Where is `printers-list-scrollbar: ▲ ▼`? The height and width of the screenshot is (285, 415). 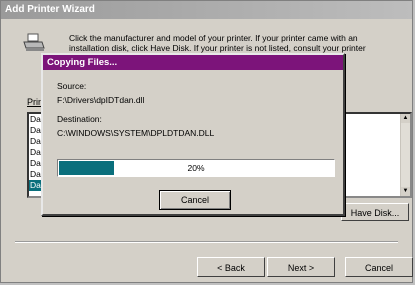 printers-list-scrollbar: ▲ ▼ is located at coordinates (405, 155).